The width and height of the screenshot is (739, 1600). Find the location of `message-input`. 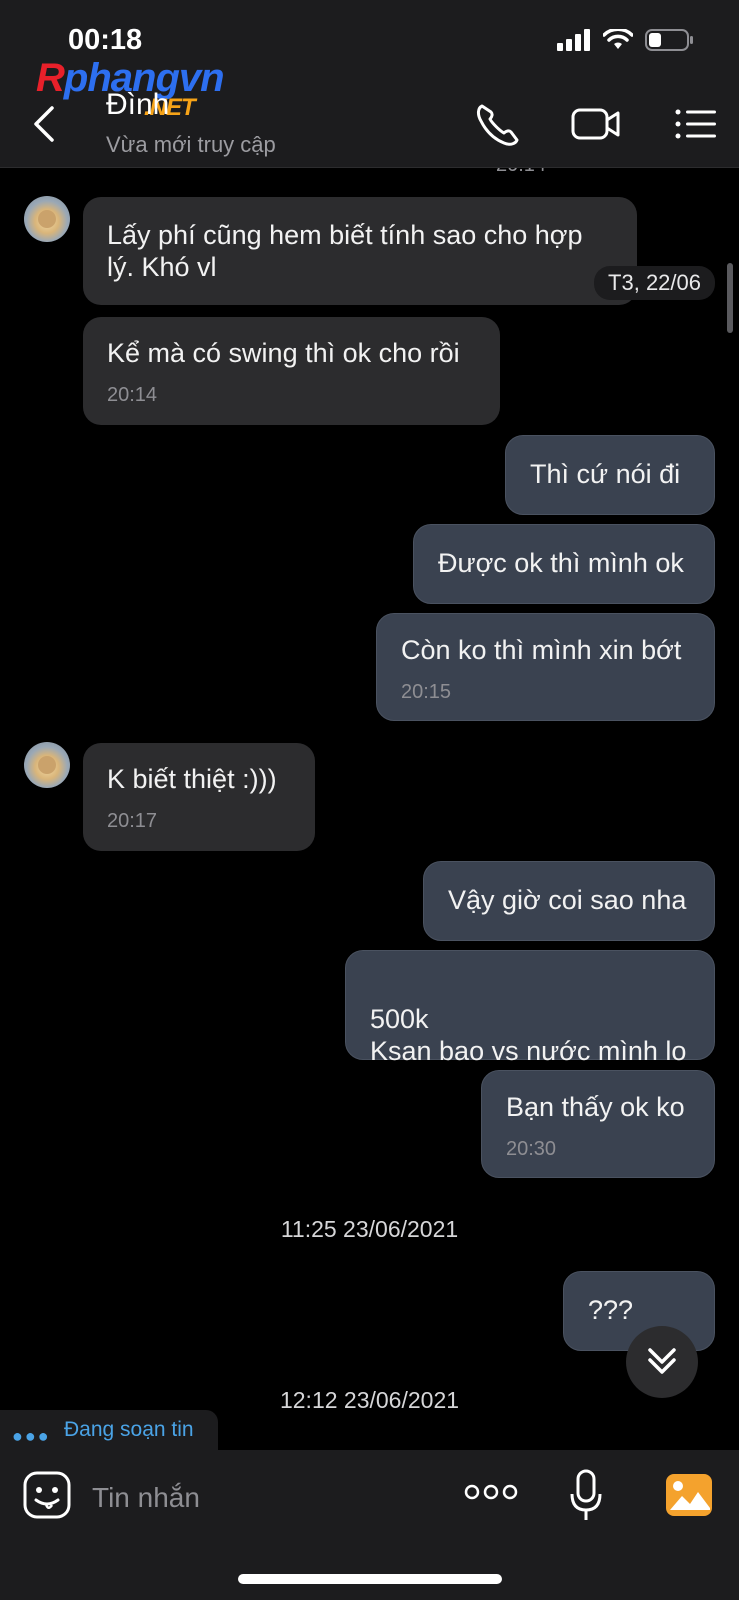

message-input is located at coordinates (262, 1498).